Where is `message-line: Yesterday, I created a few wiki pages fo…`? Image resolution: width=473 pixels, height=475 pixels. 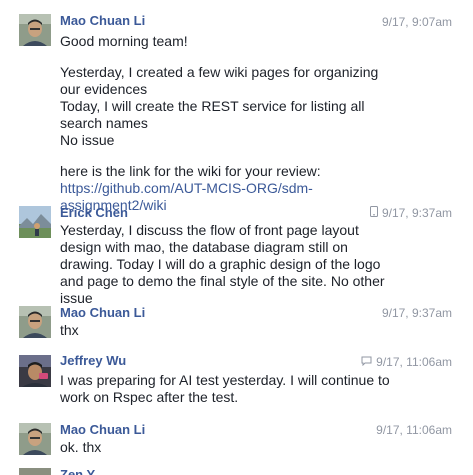
message-line: Yesterday, I created a few wiki pages fo… is located at coordinates (219, 80).